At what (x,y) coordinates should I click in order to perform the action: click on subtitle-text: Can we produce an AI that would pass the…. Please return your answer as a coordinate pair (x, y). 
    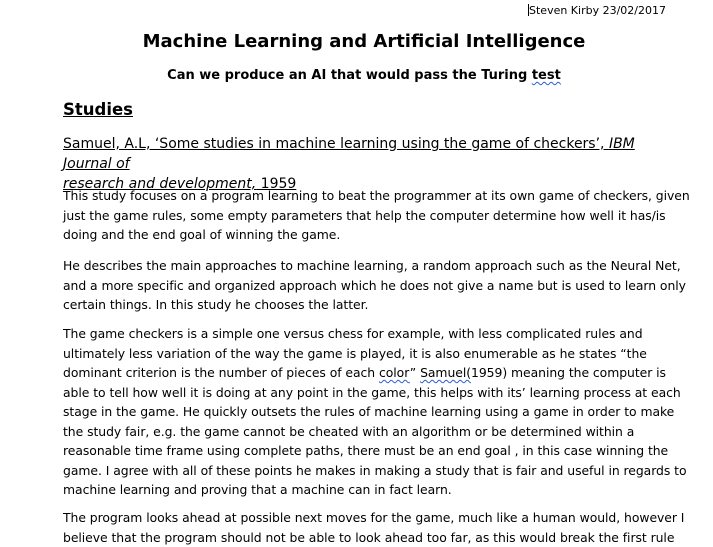
    Looking at the image, I should click on (349, 75).